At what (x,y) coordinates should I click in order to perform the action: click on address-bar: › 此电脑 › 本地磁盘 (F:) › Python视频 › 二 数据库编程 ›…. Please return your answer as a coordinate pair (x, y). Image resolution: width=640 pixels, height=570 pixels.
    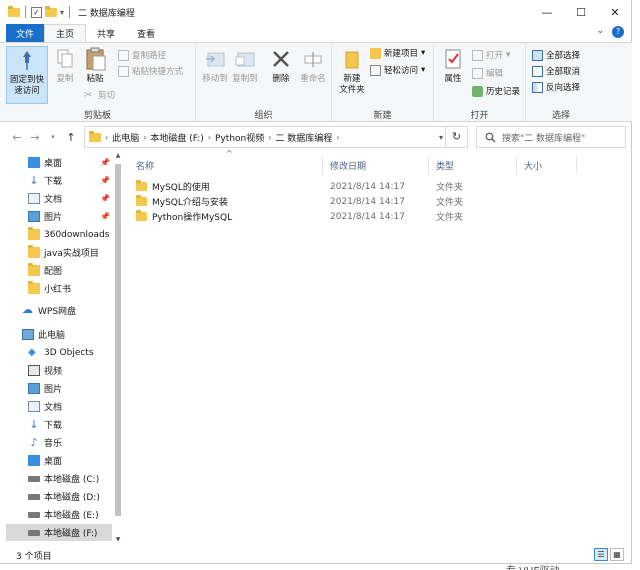
    Looking at the image, I should click on (276, 137).